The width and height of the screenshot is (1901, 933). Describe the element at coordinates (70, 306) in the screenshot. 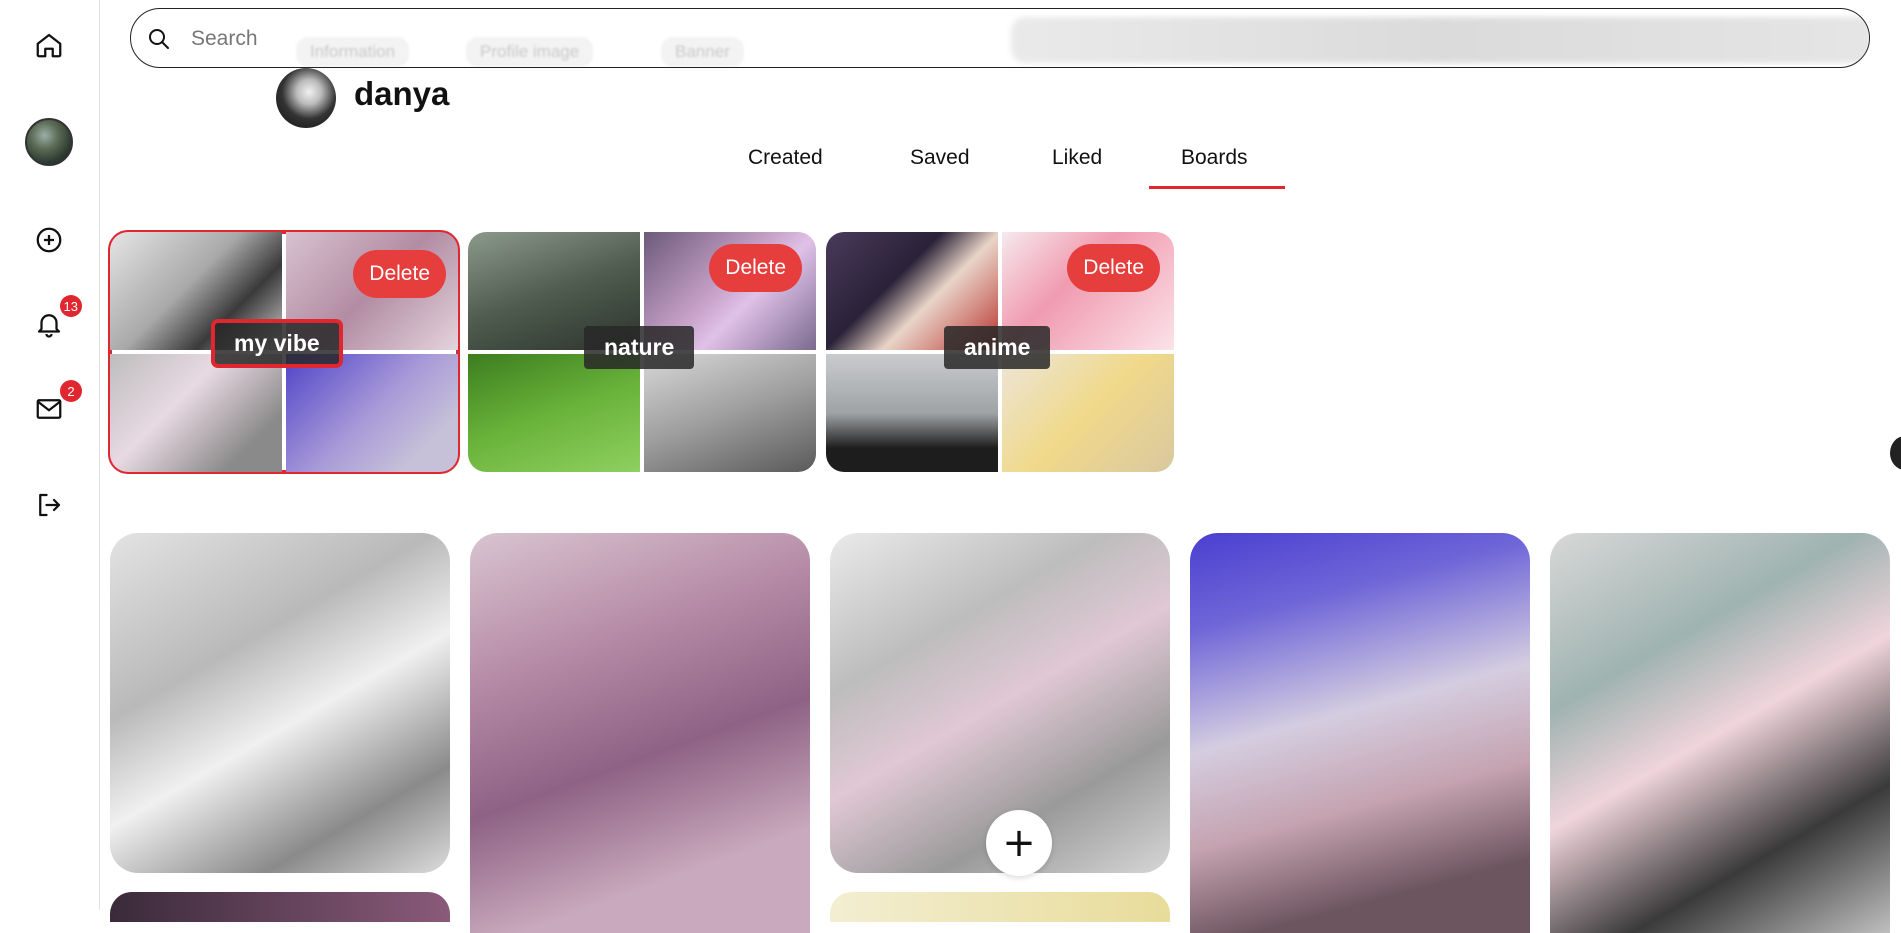

I see `notifications-badge: 13` at that location.